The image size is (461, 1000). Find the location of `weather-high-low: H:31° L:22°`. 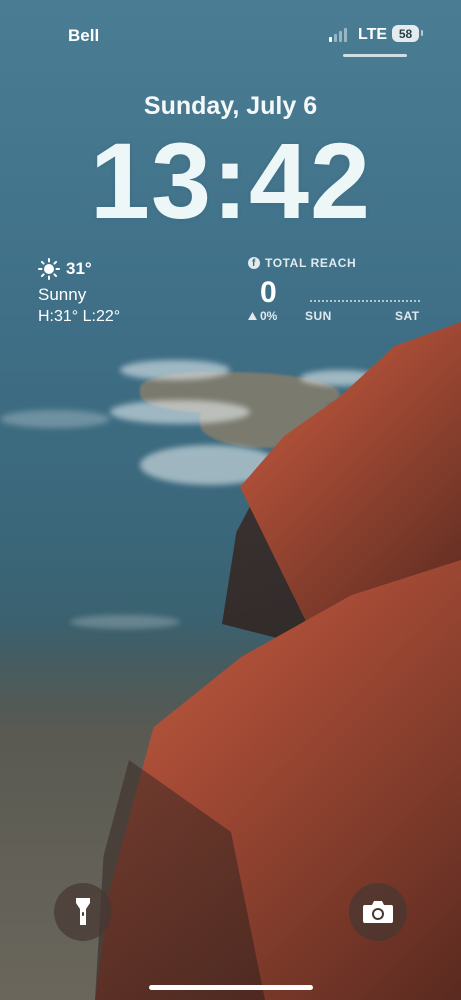

weather-high-low: H:31° L:22° is located at coordinates (79, 316).